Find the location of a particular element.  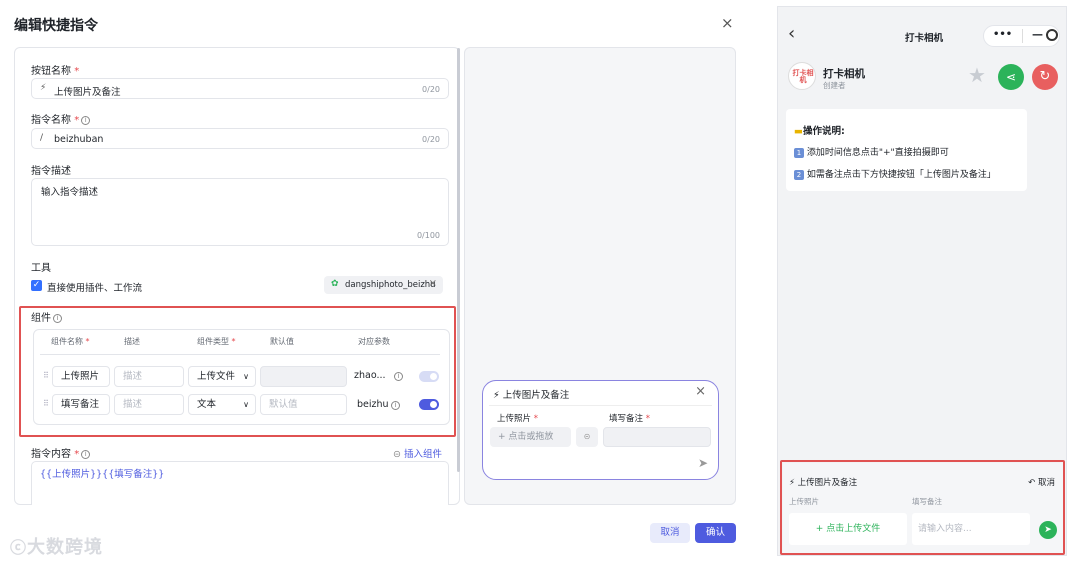

row1-name: 上传照片 is located at coordinates (81, 376).